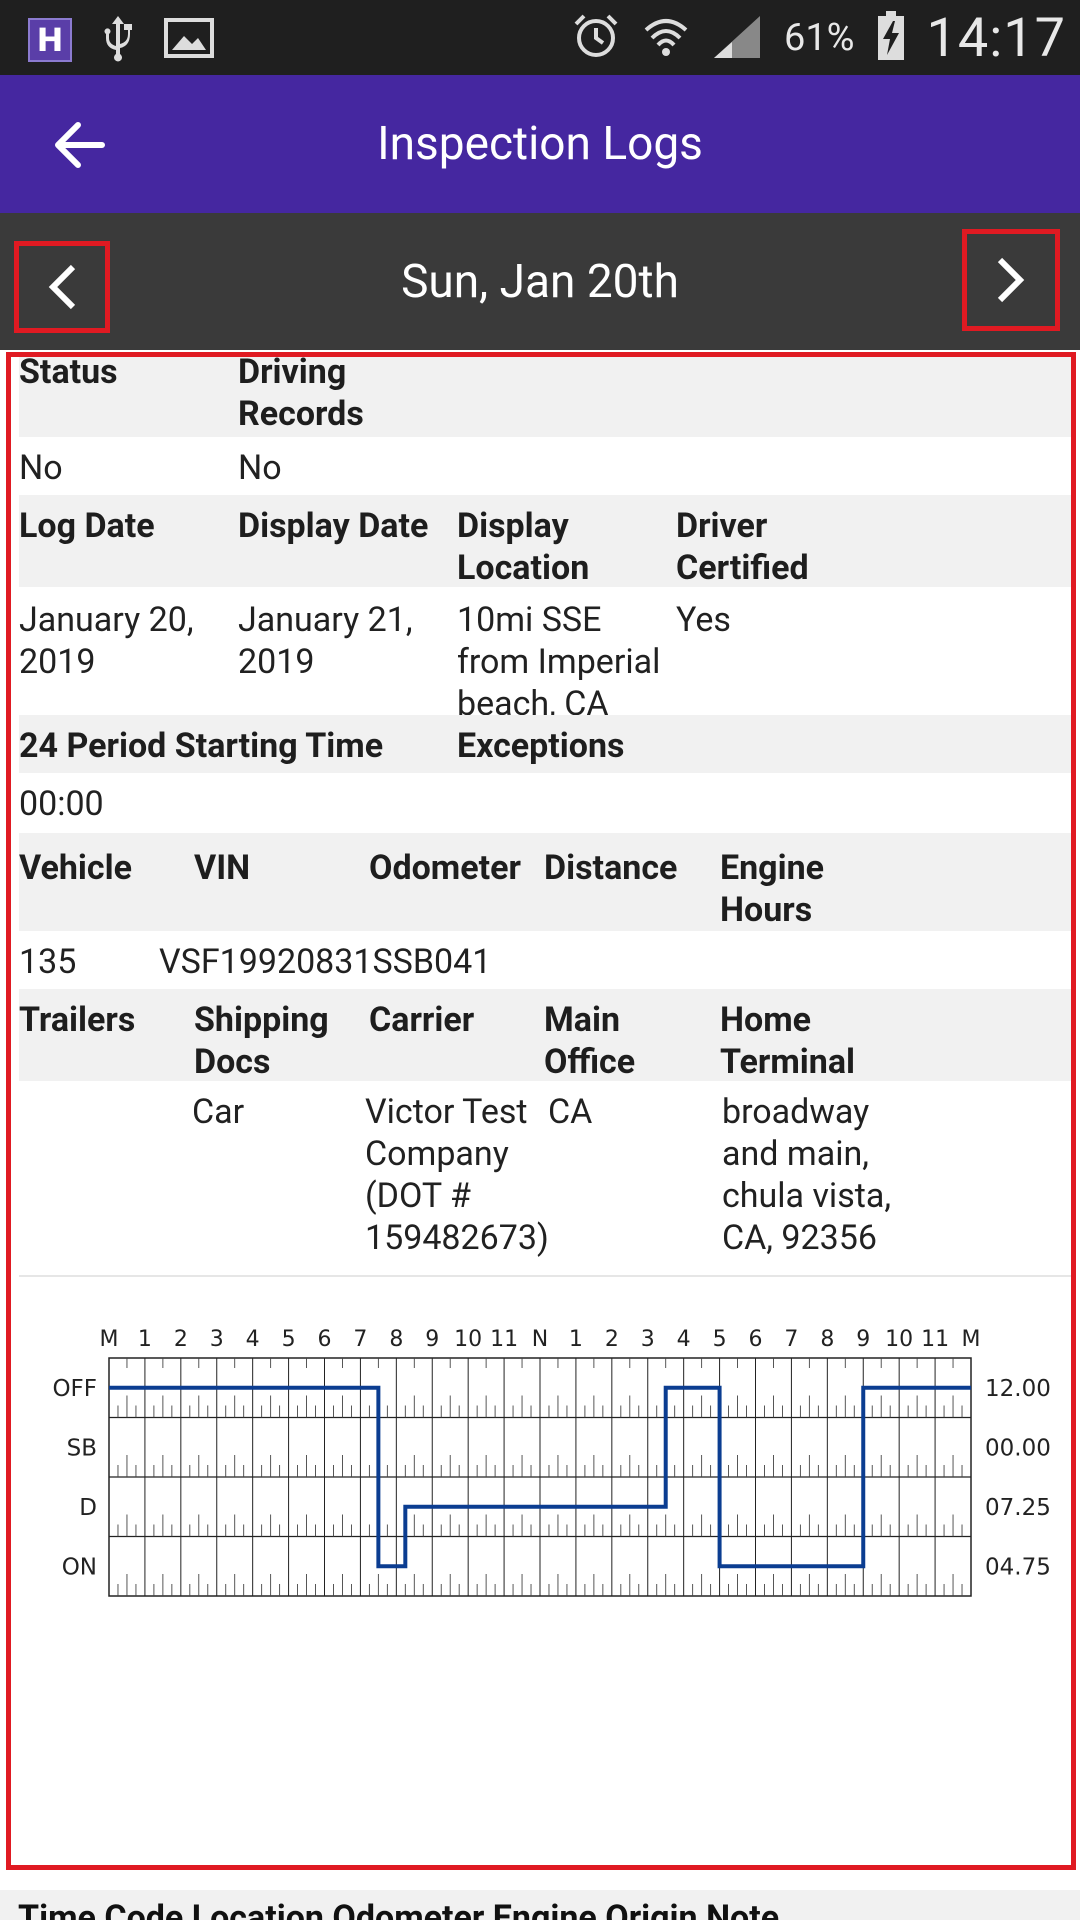  Describe the element at coordinates (819, 38) in the screenshot. I see `battery-percent: 61%` at that location.